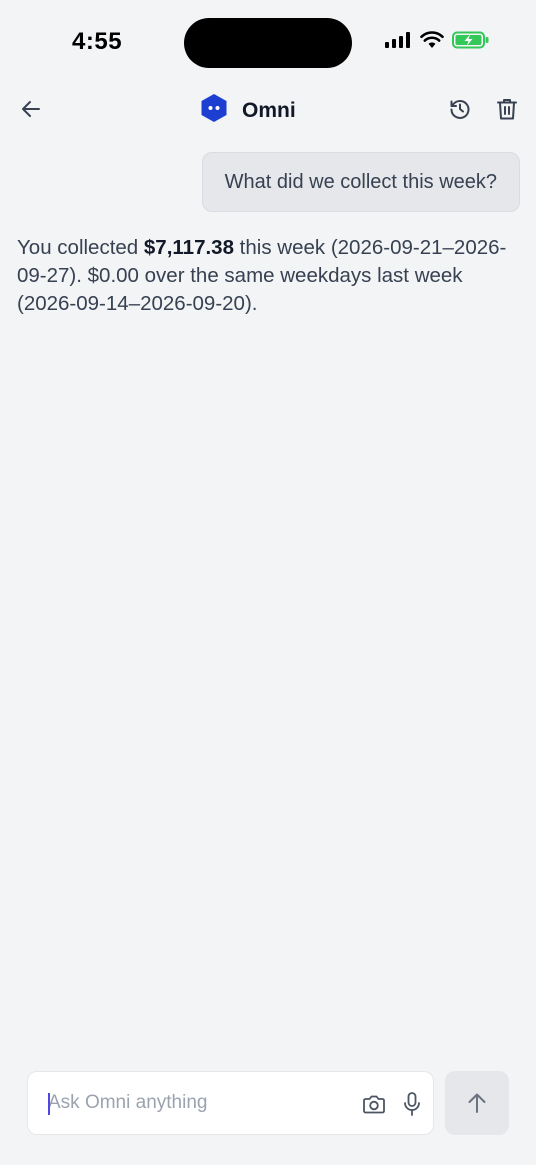 This screenshot has height=1165, width=536. Describe the element at coordinates (398, 42) in the screenshot. I see `cellular-signal-icon` at that location.